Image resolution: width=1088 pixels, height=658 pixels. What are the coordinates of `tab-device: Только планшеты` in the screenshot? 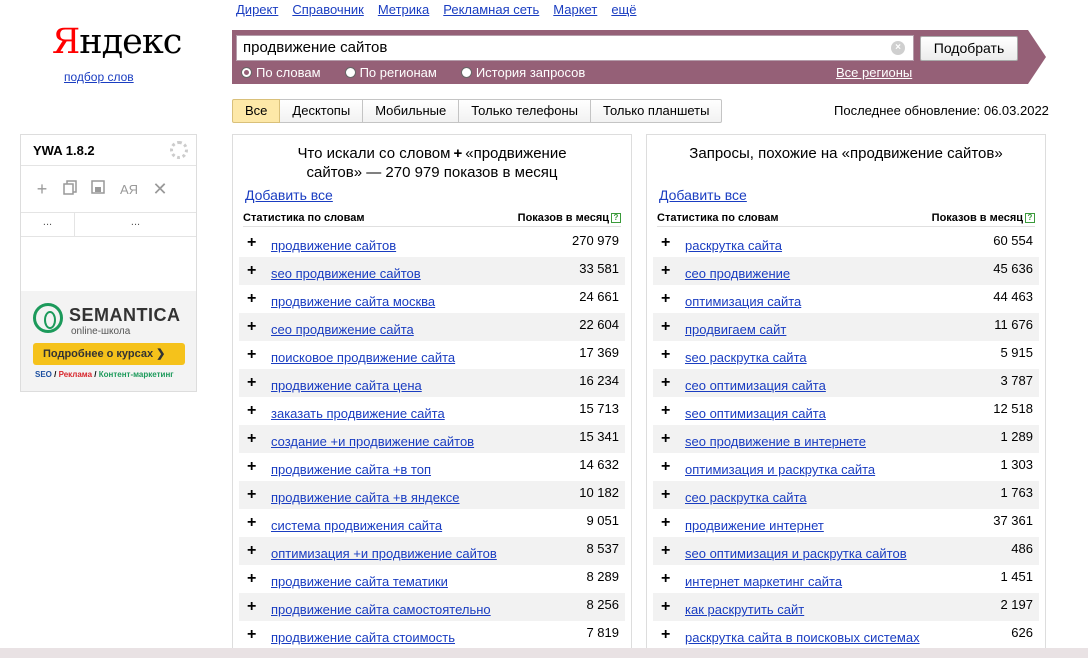 It's located at (657, 111).